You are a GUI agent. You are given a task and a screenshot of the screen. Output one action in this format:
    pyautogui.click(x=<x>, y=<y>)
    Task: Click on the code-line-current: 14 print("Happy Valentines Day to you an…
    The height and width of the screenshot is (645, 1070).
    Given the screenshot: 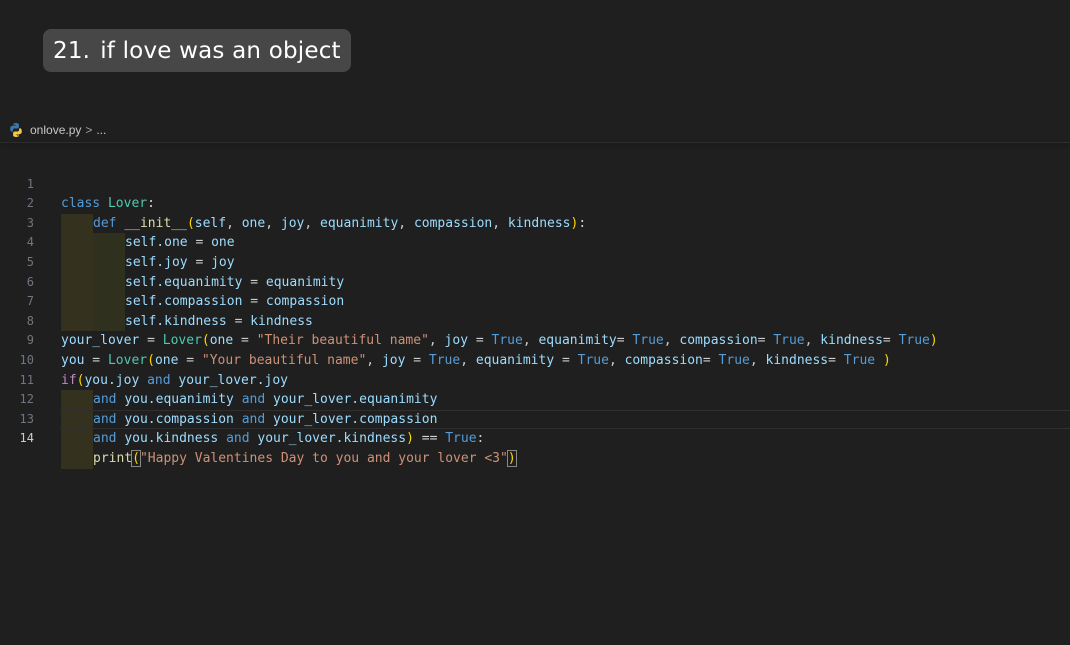 What is the action you would take?
    pyautogui.click(x=535, y=439)
    